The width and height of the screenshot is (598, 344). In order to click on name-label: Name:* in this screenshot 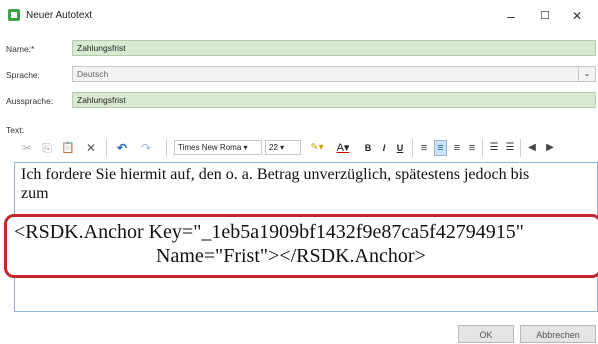, I will do `click(20, 49)`.